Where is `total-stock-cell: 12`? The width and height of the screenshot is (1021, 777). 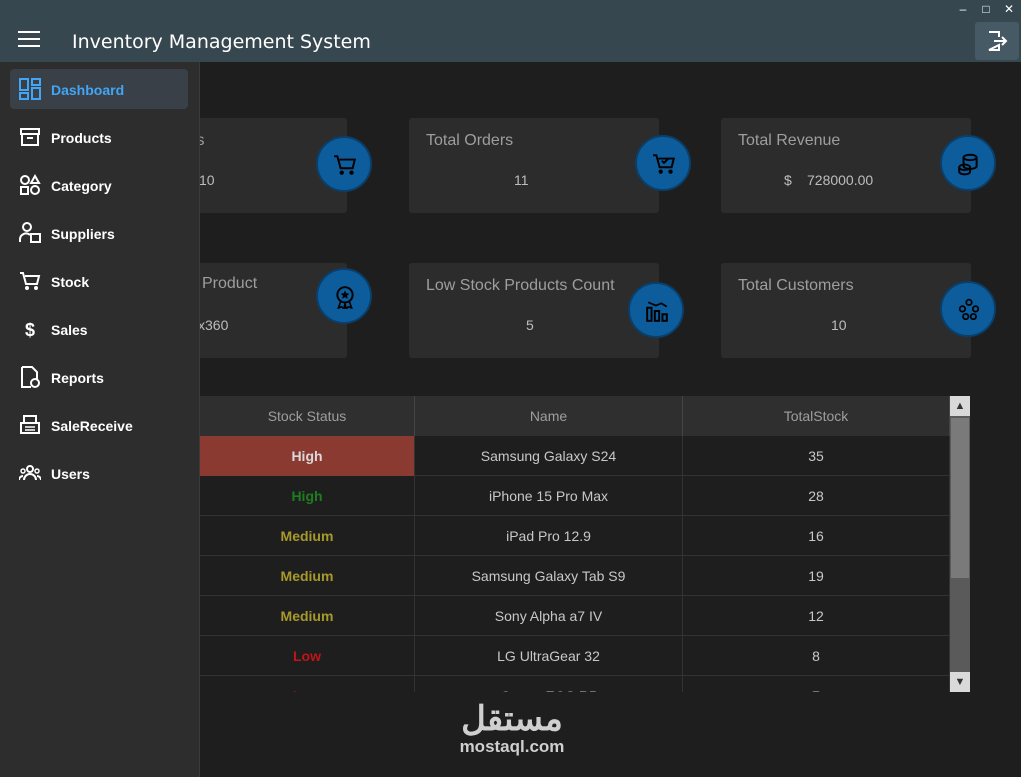 total-stock-cell: 12 is located at coordinates (816, 616).